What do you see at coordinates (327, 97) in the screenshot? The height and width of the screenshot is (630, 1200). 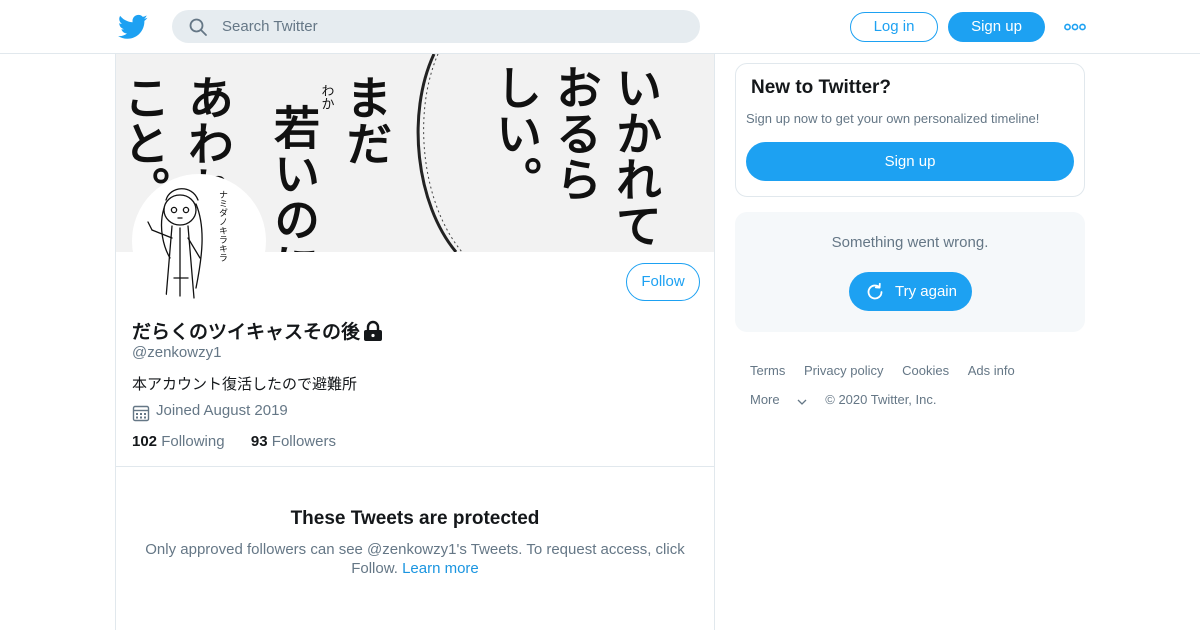 I see `banner-ruby: わか` at bounding box center [327, 97].